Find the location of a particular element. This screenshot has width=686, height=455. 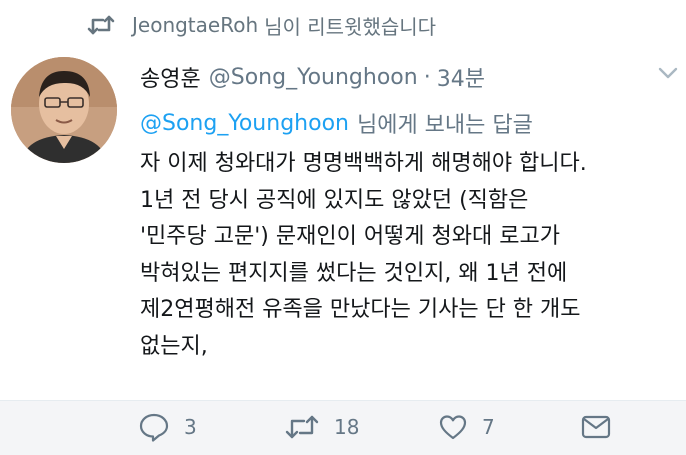

tweet-header: 송영훈 @Song_Younghoon · 34분 is located at coordinates (312, 77).